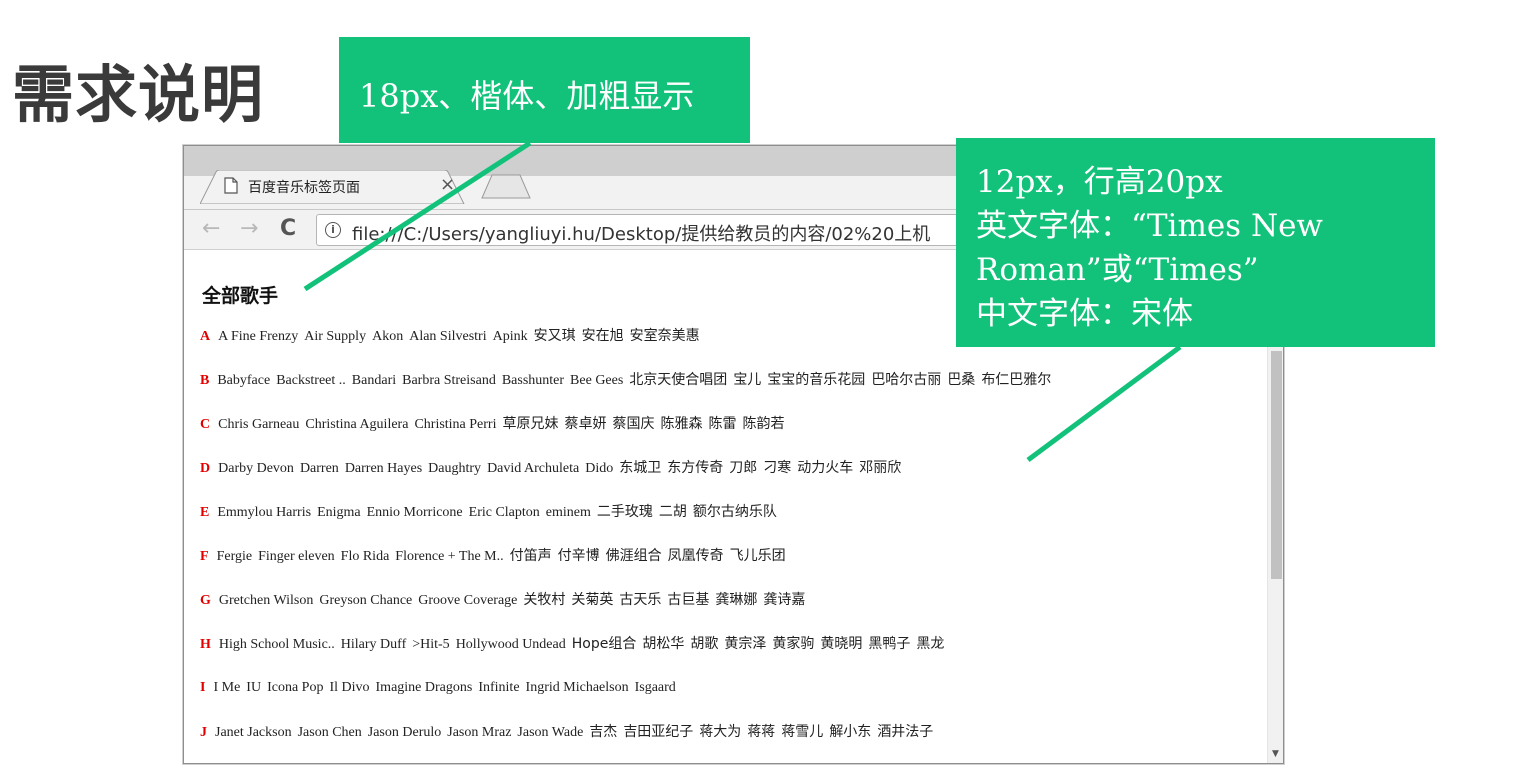 The height and width of the screenshot is (777, 1526). I want to click on singer-link: 陈雷, so click(722, 424).